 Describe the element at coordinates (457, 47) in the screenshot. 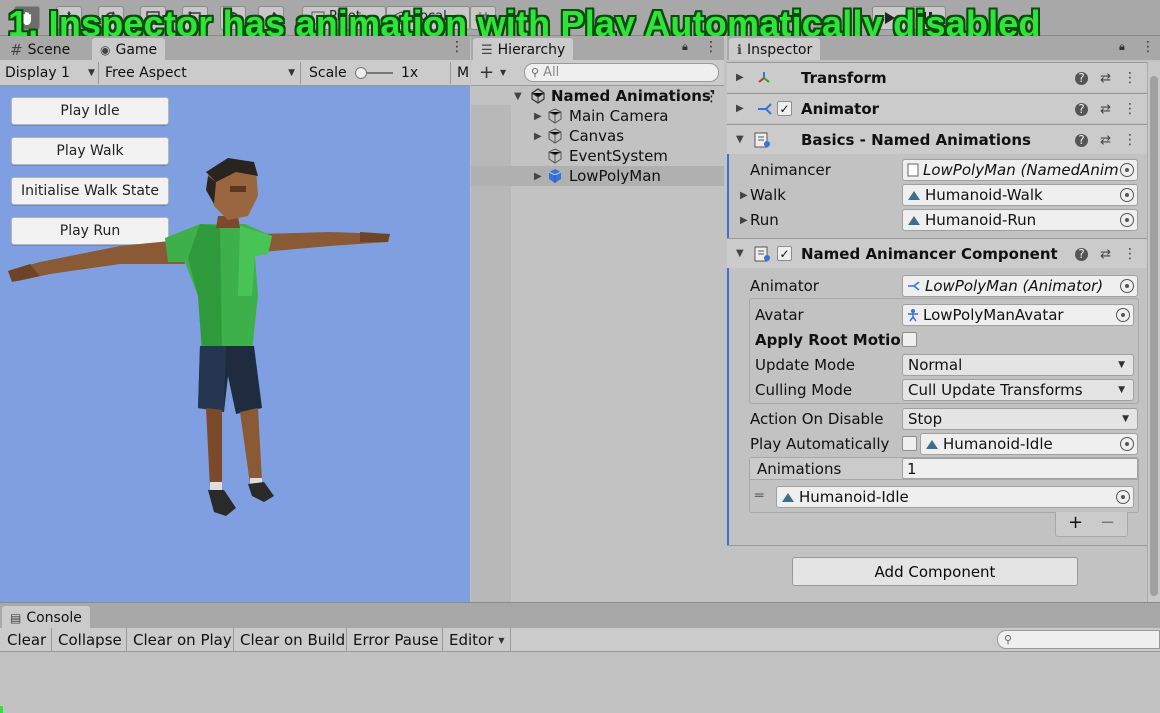

I see `game-kebab-icon: ⋮` at that location.